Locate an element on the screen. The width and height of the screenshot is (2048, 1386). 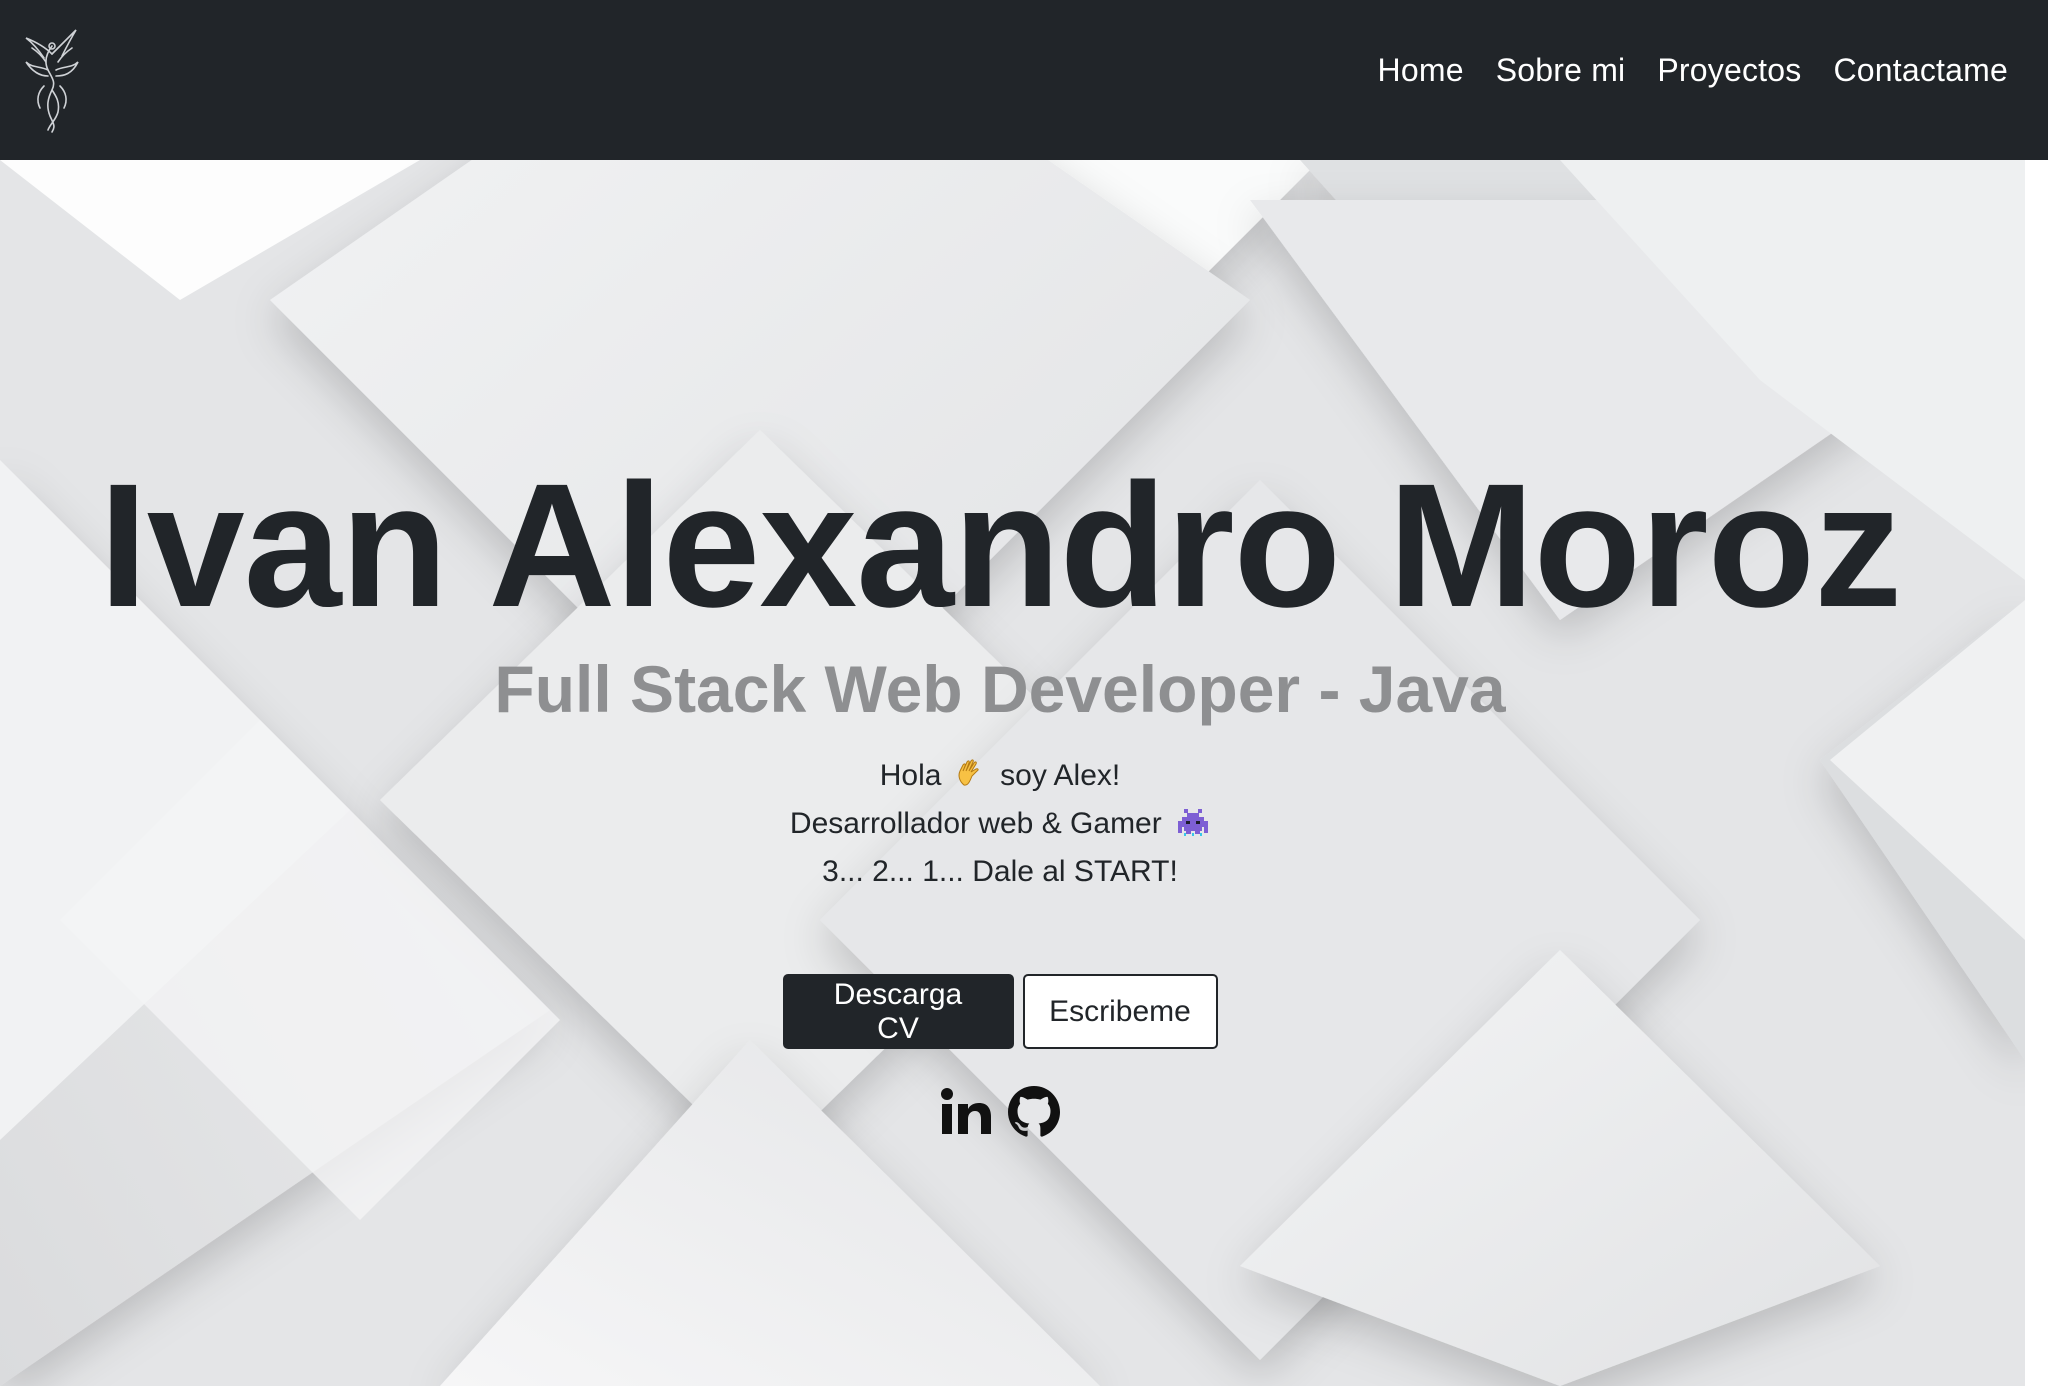
space-invader-icon is located at coordinates (1193, 822).